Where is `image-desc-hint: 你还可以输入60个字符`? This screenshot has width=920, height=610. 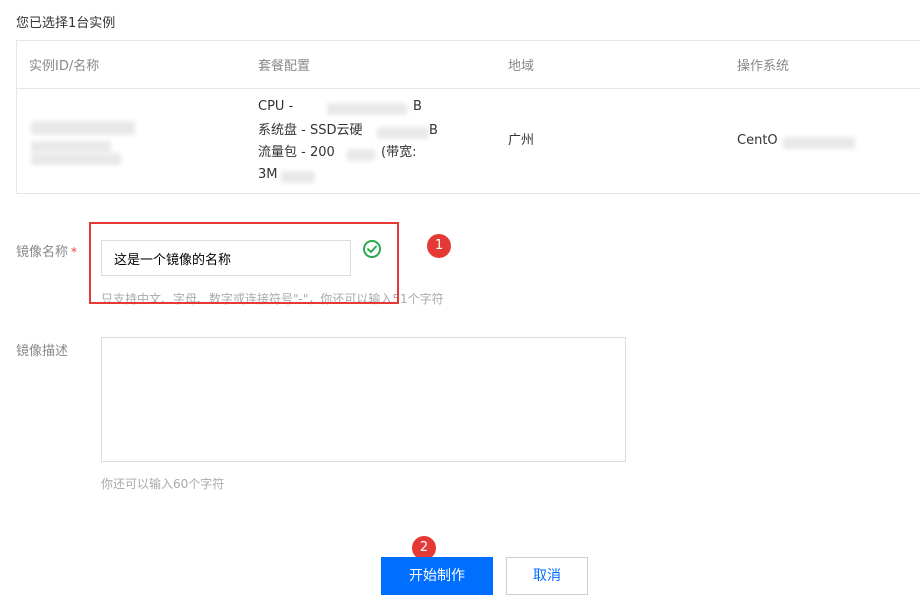 image-desc-hint: 你还可以输入60个字符 is located at coordinates (163, 484).